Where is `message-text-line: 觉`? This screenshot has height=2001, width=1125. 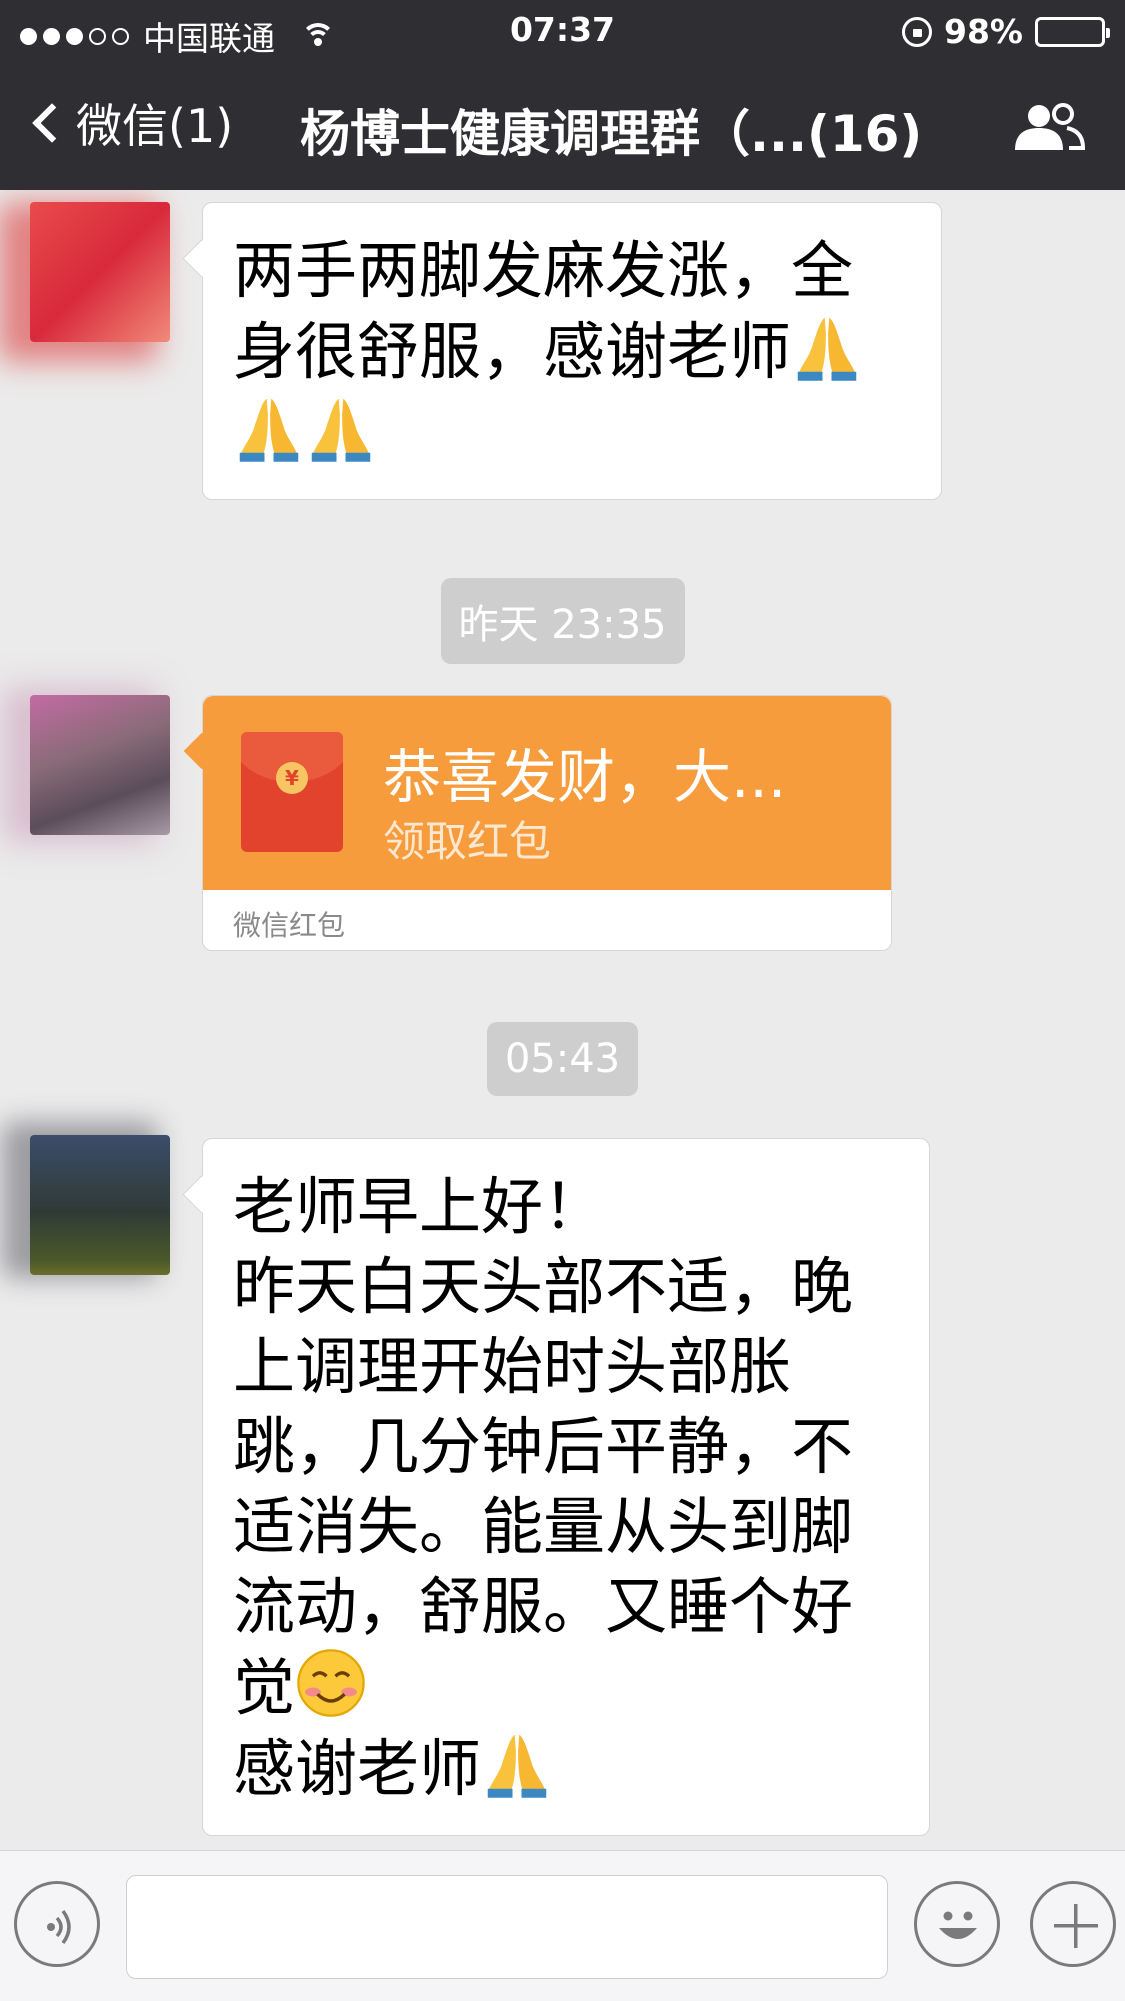 message-text-line: 觉 is located at coordinates (566, 1687).